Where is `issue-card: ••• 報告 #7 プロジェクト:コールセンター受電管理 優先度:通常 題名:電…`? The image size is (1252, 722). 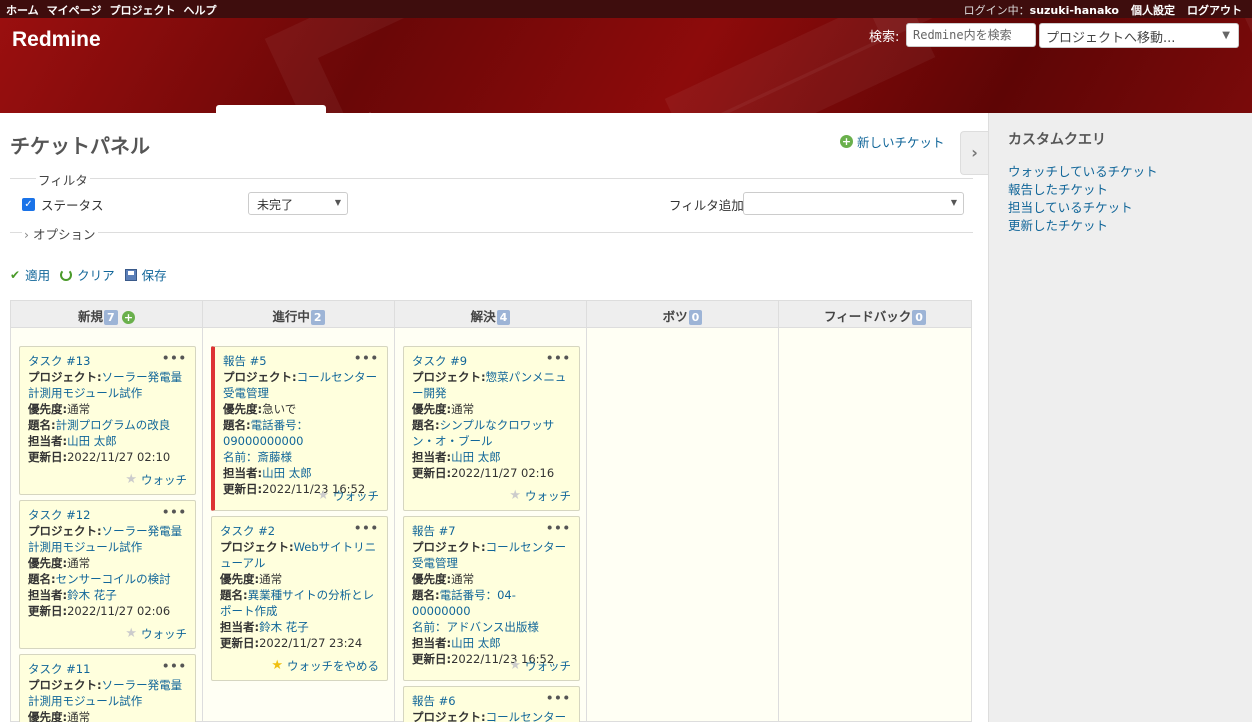 issue-card: ••• 報告 #7 プロジェクト:コールセンター受電管理 優先度:通常 題名:電… is located at coordinates (491, 598).